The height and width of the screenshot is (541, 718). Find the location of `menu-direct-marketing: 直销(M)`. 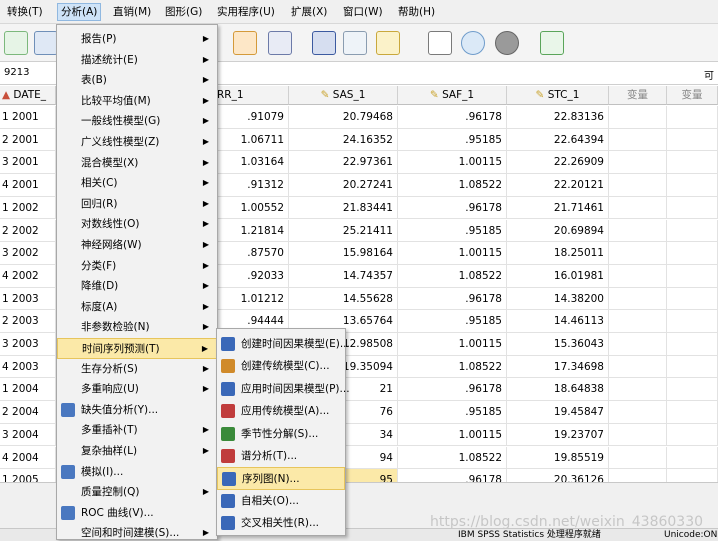

menu-direct-marketing: 直销(M) is located at coordinates (132, 12).